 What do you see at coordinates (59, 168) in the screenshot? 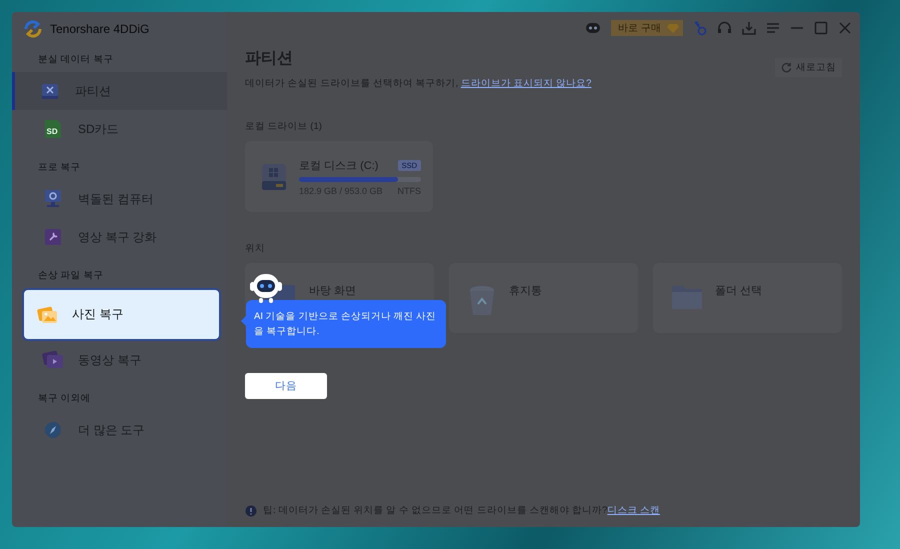
I see `section-heading: 프로 복구` at bounding box center [59, 168].